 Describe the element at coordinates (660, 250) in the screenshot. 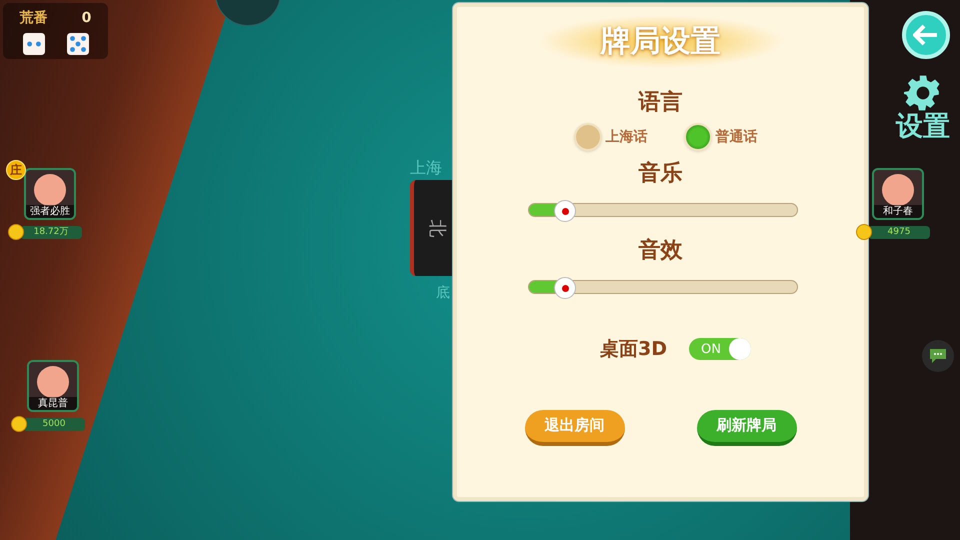

I see `effects-label: 音效` at that location.